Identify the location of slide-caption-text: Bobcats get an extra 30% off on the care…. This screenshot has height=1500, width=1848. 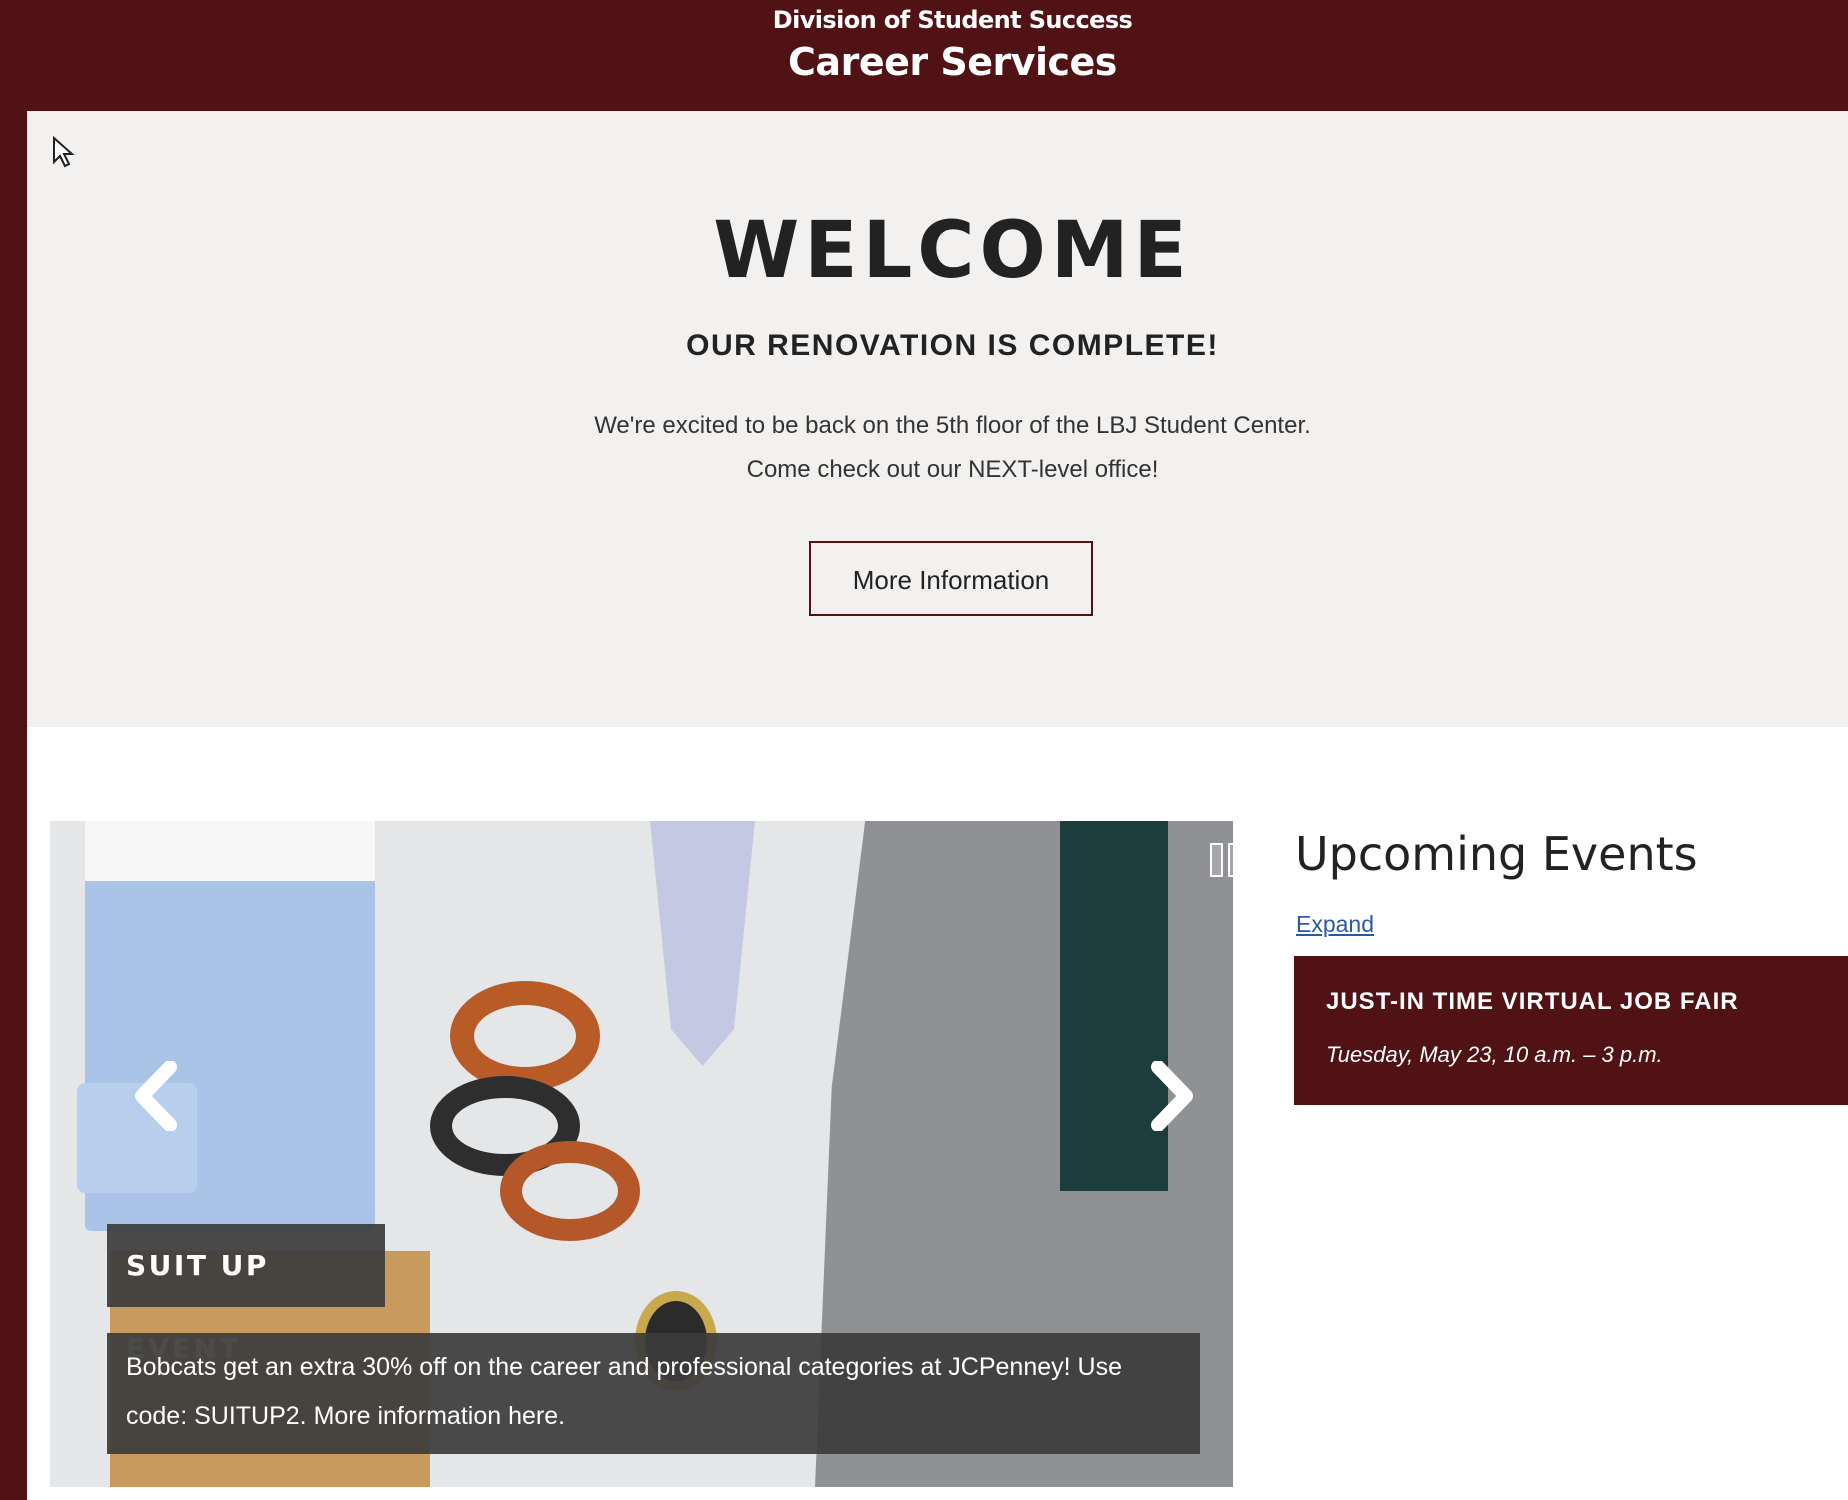
(653, 1393).